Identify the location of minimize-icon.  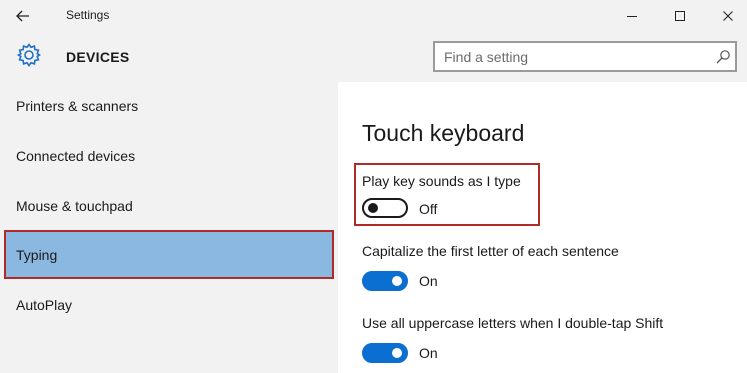
(632, 16).